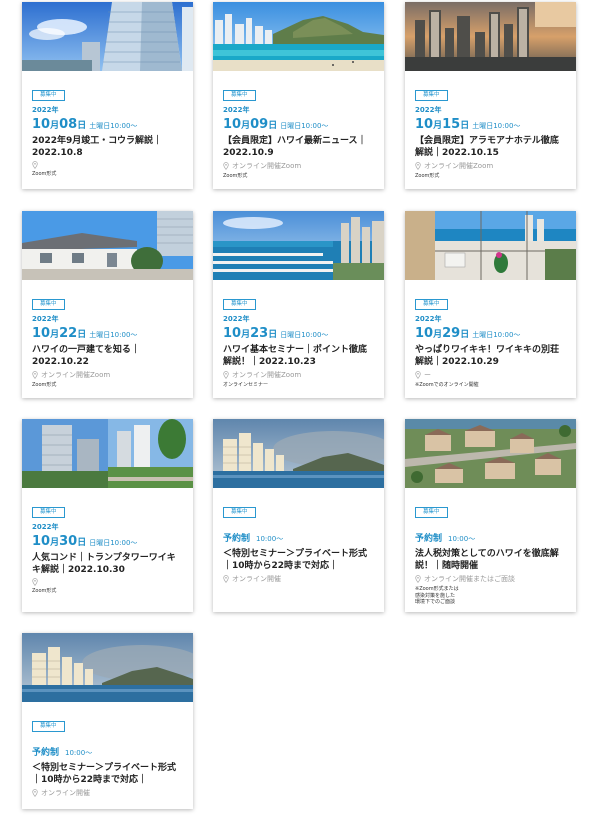 This screenshot has width=600, height=817. I want to click on event-format: ※Zoomでのオンライン開催, so click(447, 385).